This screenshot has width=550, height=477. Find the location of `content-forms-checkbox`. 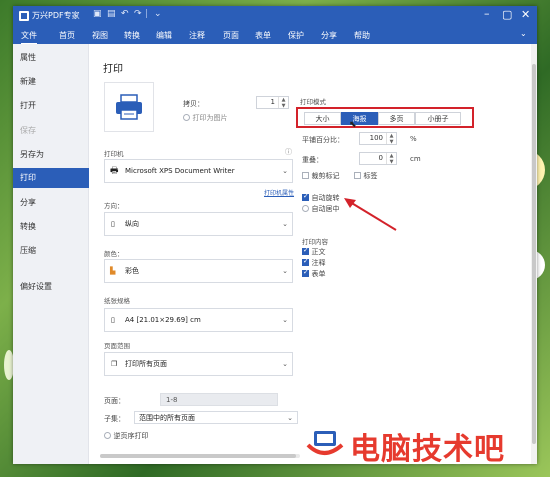

content-forms-checkbox is located at coordinates (305, 272).